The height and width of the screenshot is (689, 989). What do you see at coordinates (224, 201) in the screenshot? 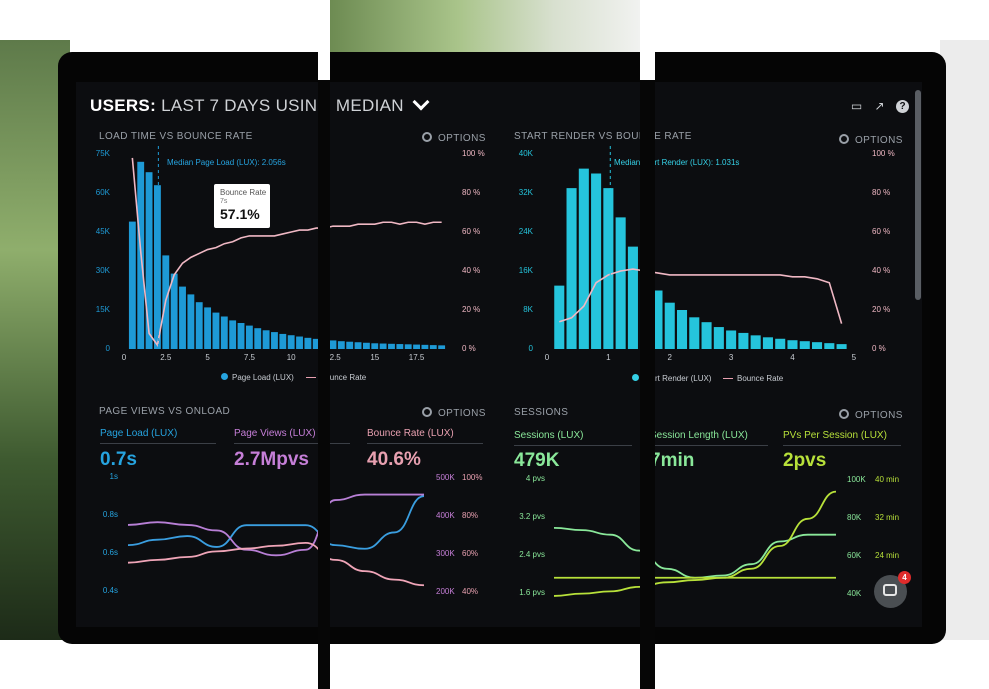
I see `tooltip-sub: 7s` at bounding box center [224, 201].